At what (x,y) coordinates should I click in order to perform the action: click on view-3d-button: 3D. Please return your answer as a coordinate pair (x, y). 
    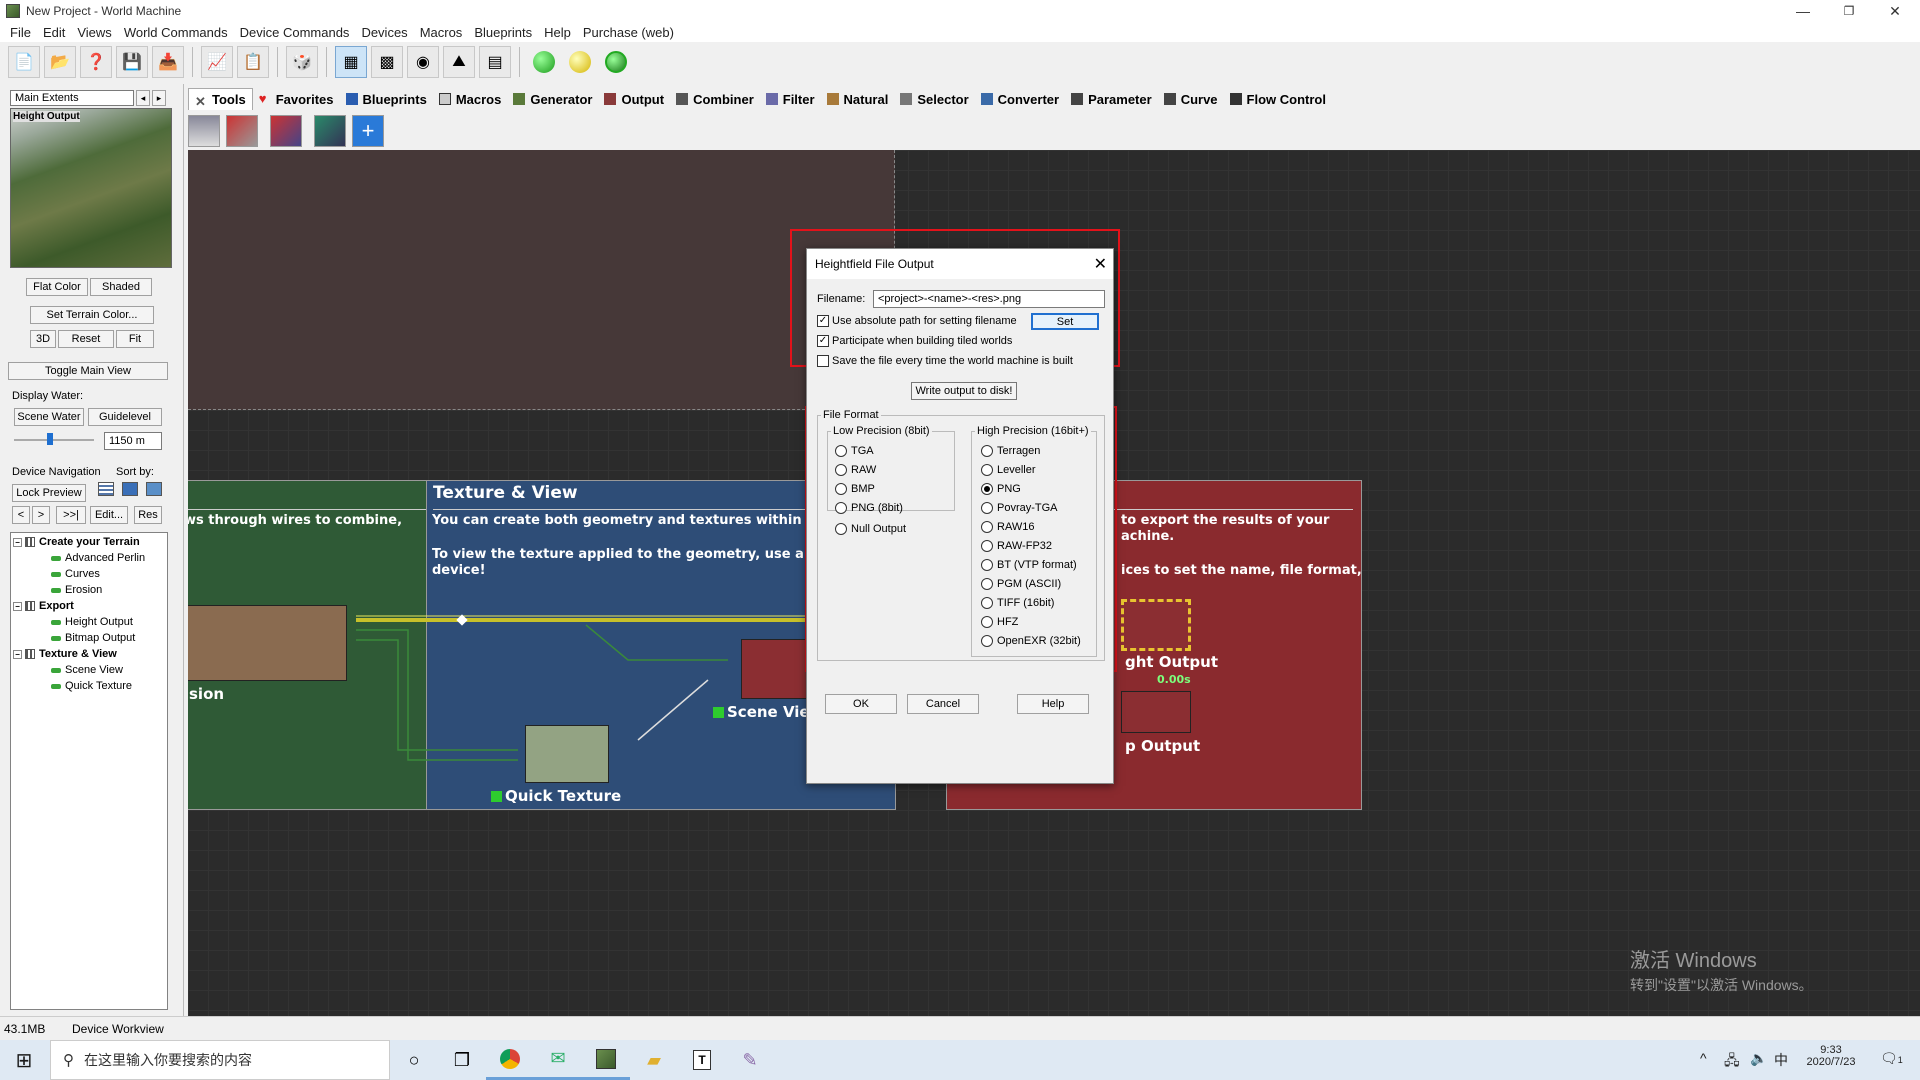
    Looking at the image, I should click on (43, 339).